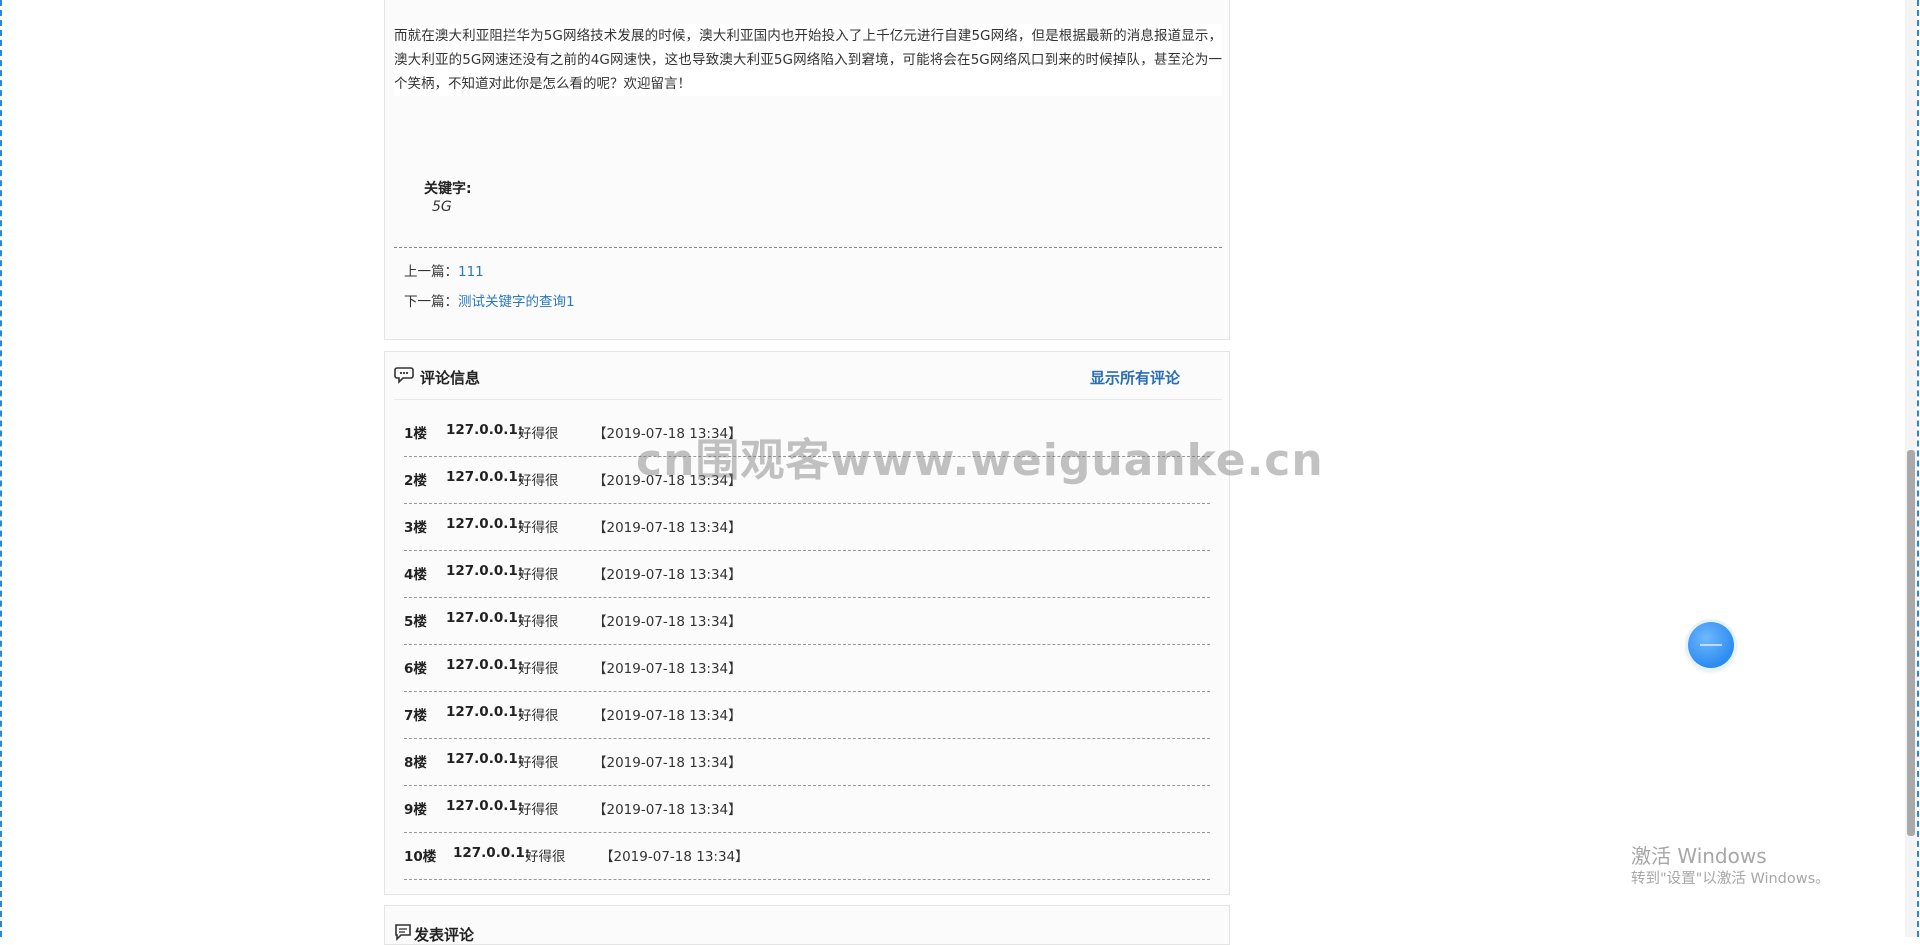 The image size is (1920, 945). Describe the element at coordinates (420, 857) in the screenshot. I see `comment-floor: 10楼` at that location.